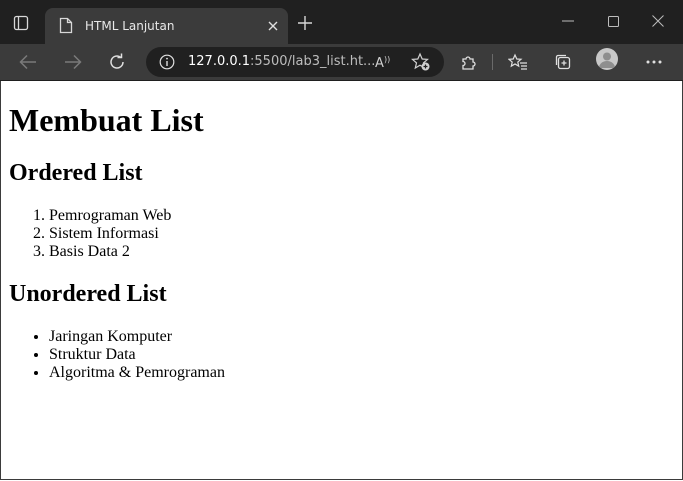 The height and width of the screenshot is (481, 683). What do you see at coordinates (106, 120) in the screenshot?
I see `page-title: Membuat List` at bounding box center [106, 120].